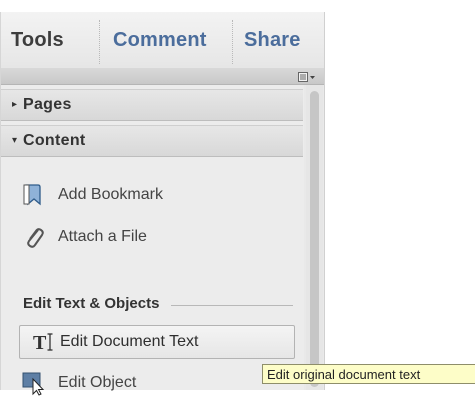 The image size is (475, 401). Describe the element at coordinates (34, 383) in the screenshot. I see `edit-object-icon` at that location.